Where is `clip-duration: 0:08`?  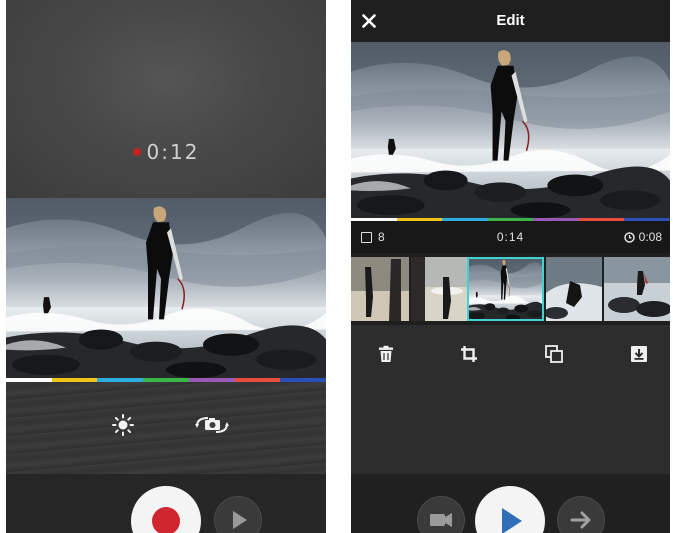 clip-duration: 0:08 is located at coordinates (642, 237).